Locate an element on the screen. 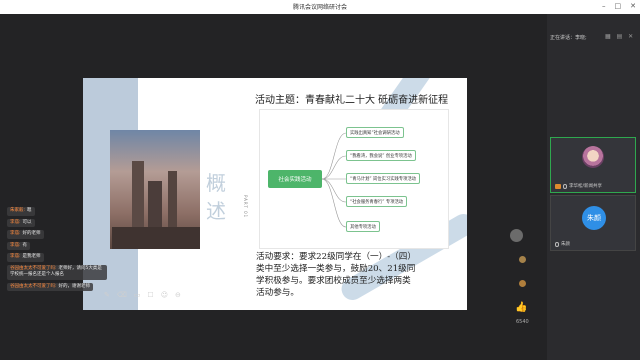  chat-icon: ☐ is located at coordinates (150, 295).